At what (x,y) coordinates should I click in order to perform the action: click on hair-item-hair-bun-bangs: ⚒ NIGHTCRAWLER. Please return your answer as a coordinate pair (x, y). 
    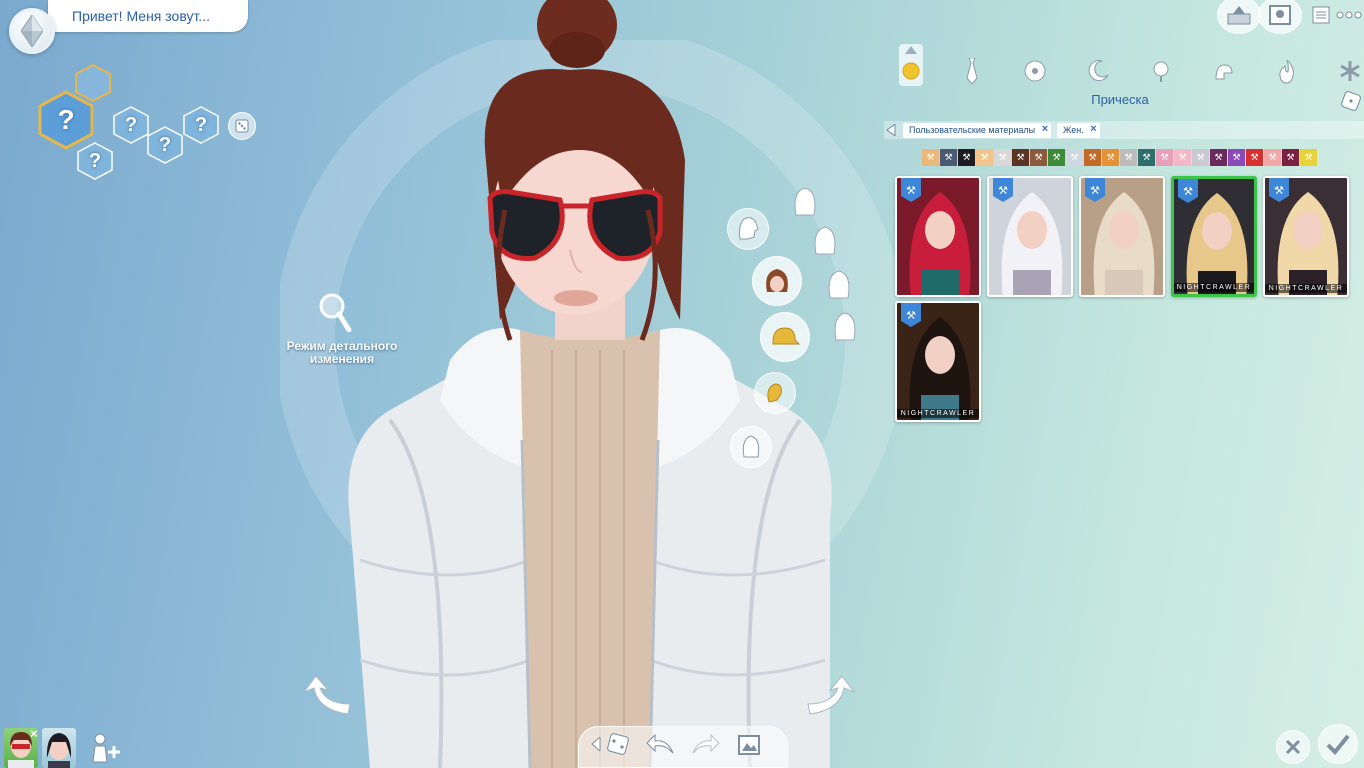
    Looking at the image, I should click on (1214, 236).